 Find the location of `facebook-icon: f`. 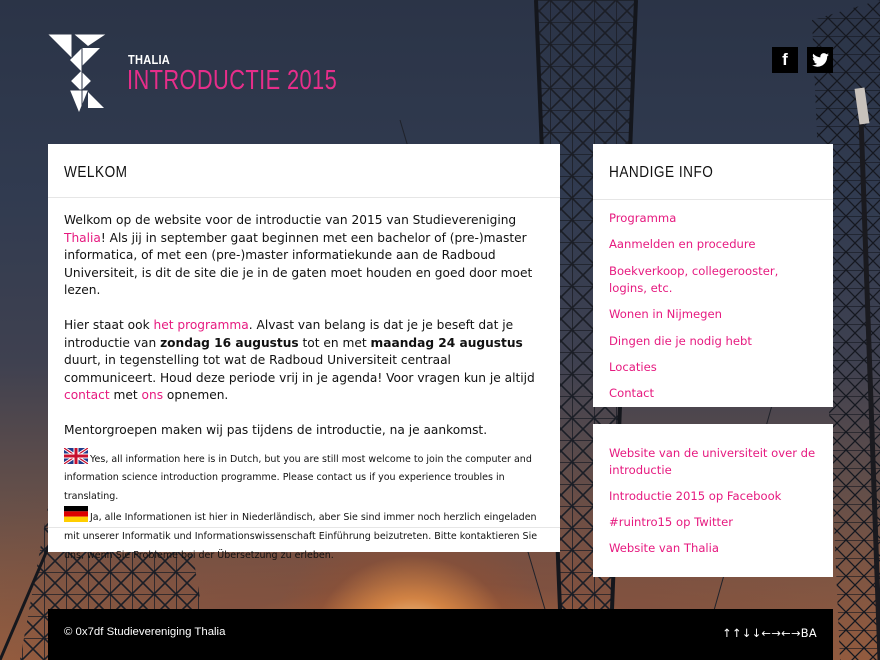

facebook-icon: f is located at coordinates (785, 59).